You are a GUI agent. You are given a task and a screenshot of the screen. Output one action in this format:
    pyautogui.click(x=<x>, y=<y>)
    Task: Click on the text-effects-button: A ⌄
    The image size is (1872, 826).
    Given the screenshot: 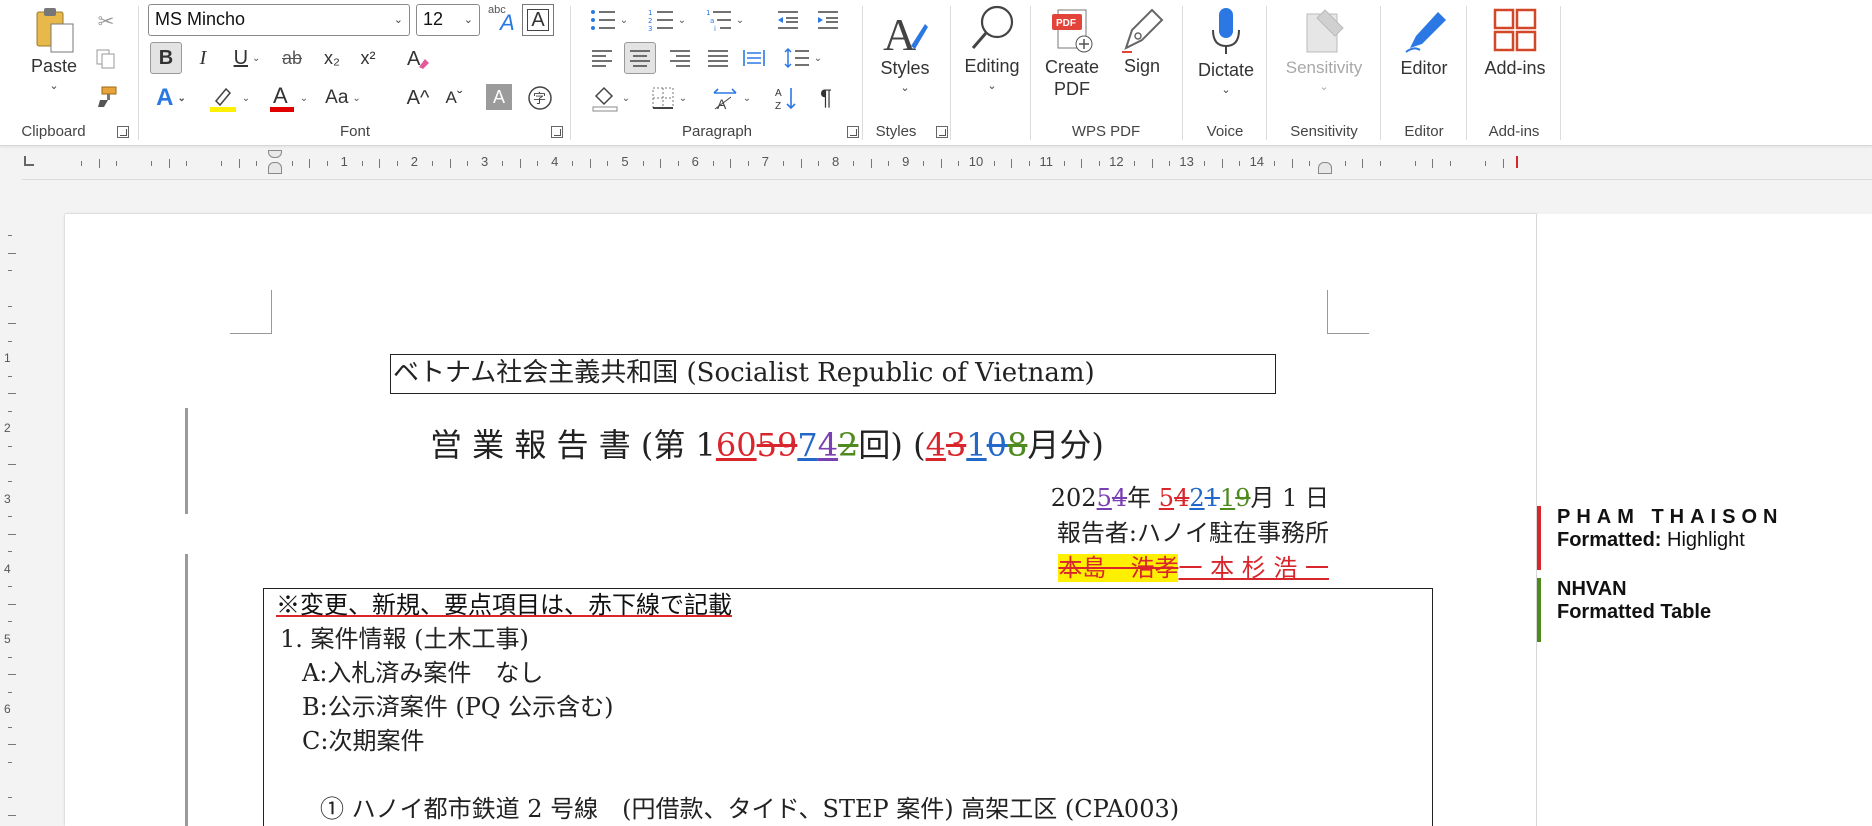 What is the action you would take?
    pyautogui.click(x=171, y=98)
    